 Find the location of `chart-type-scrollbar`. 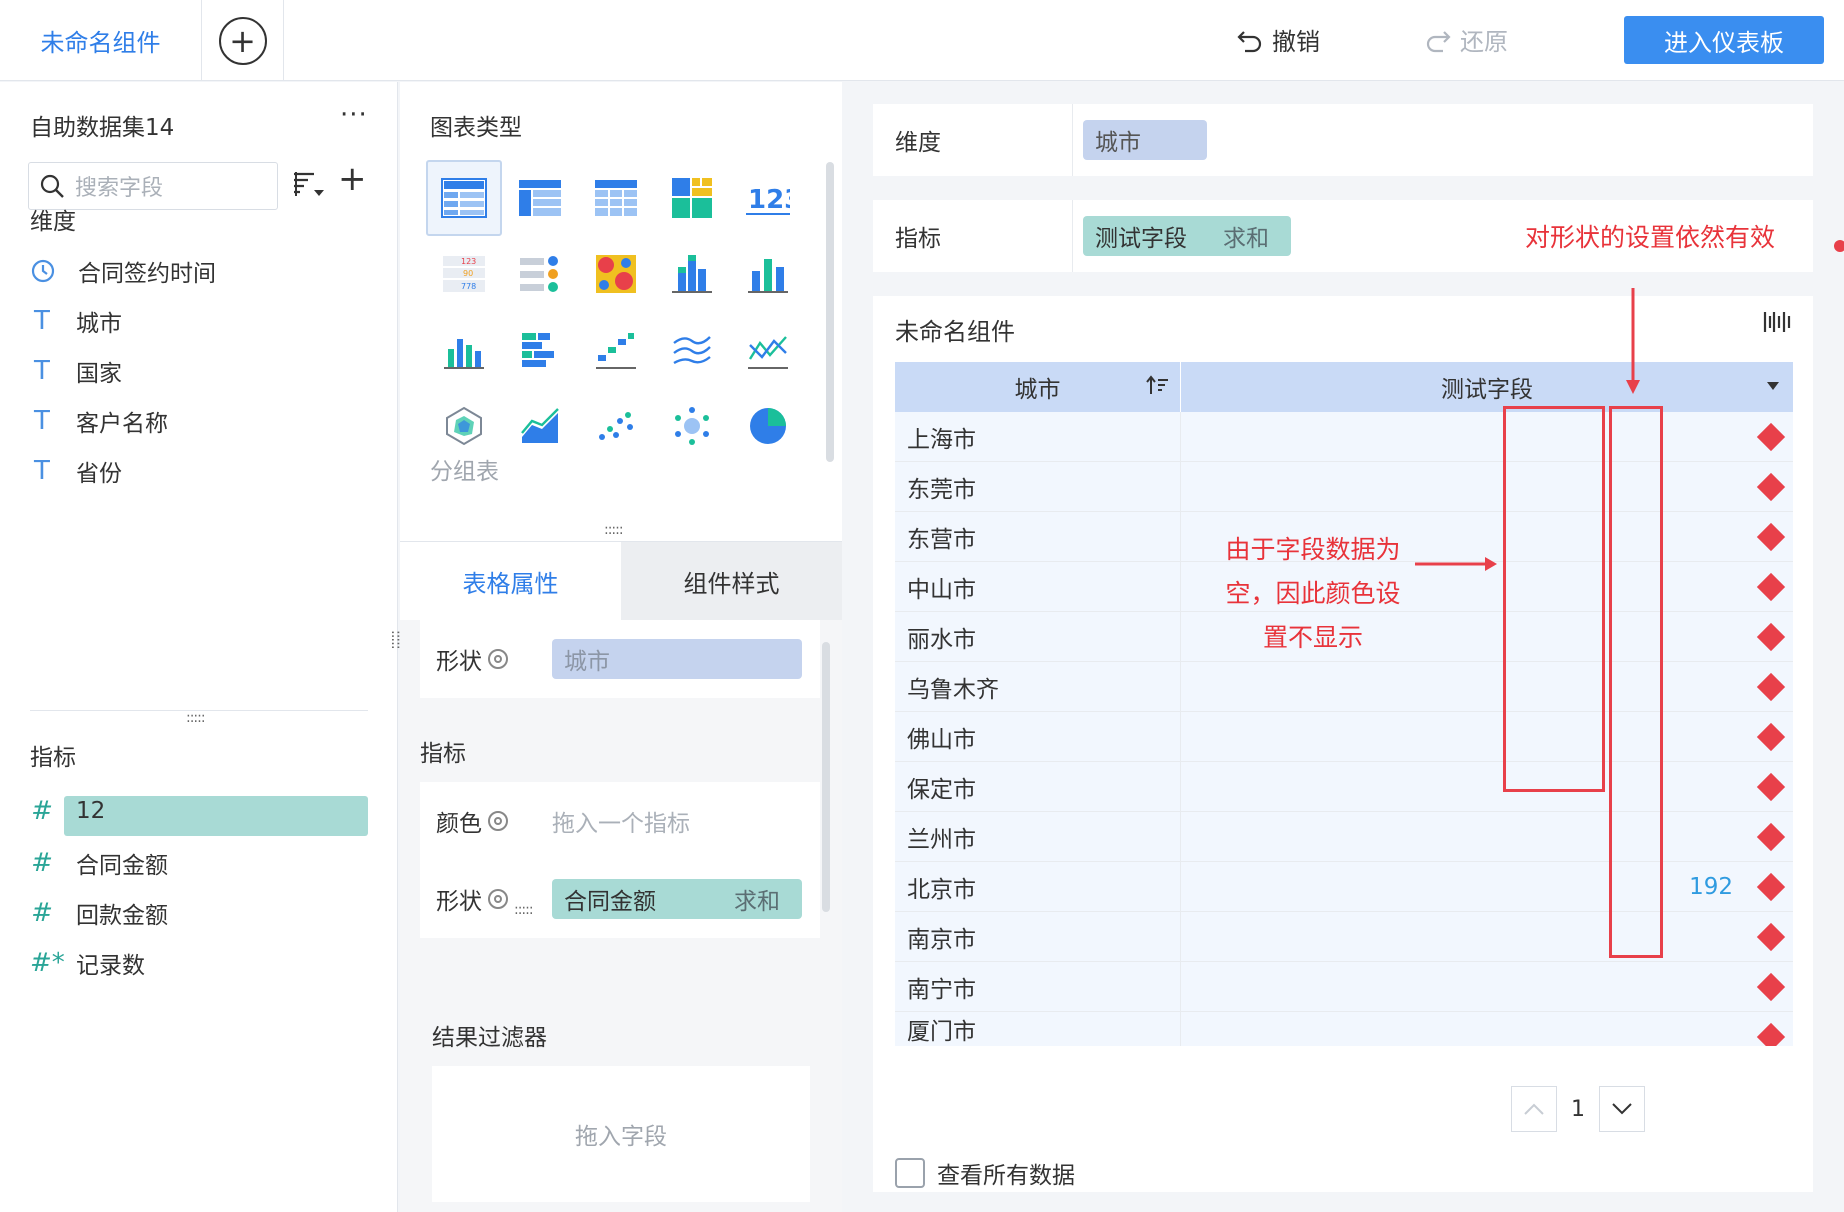

chart-type-scrollbar is located at coordinates (830, 312).